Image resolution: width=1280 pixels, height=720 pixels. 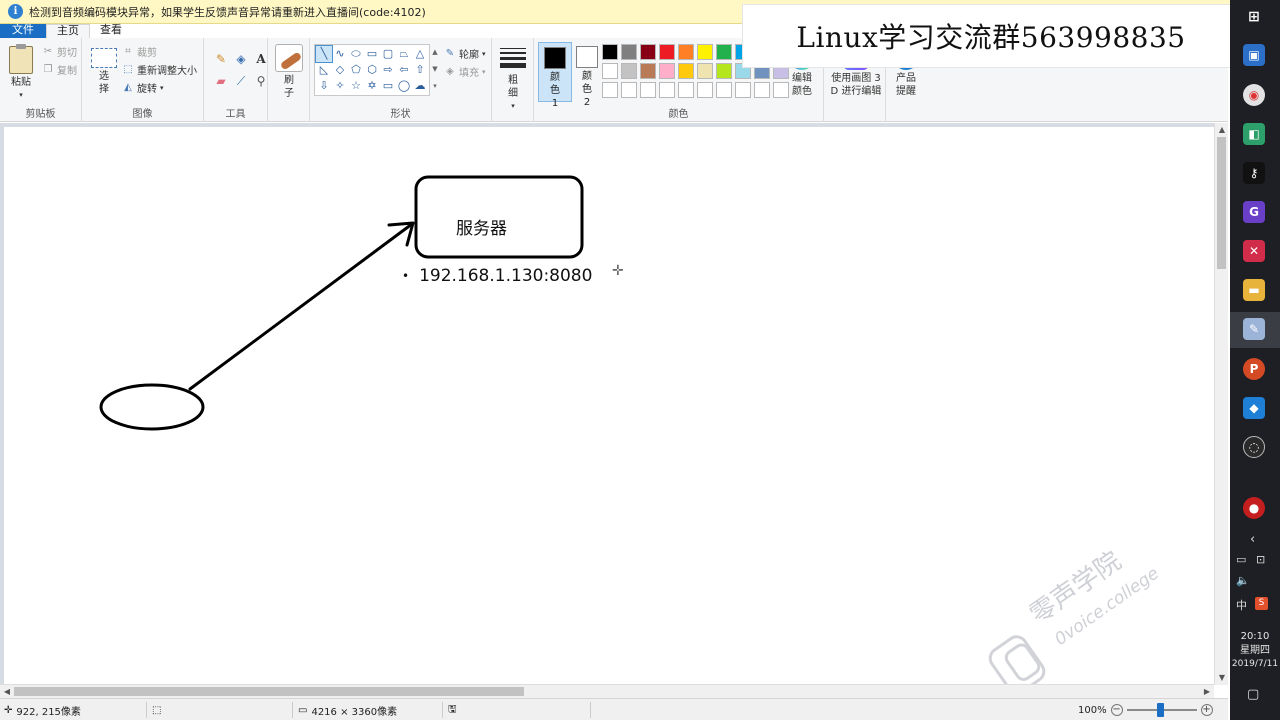 What do you see at coordinates (1261, 603) in the screenshot?
I see `sogou-ime-icon: S` at bounding box center [1261, 603].